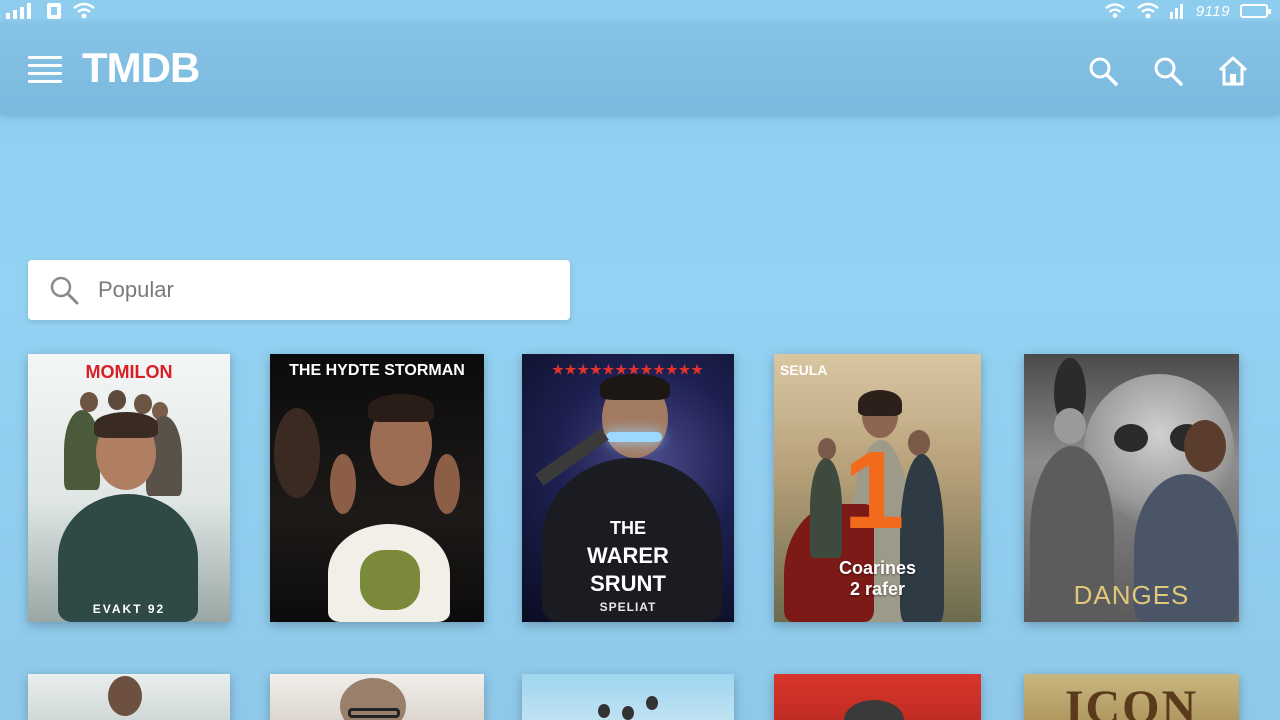 The width and height of the screenshot is (1280, 720). I want to click on poster-title: DANGES, so click(1131, 595).